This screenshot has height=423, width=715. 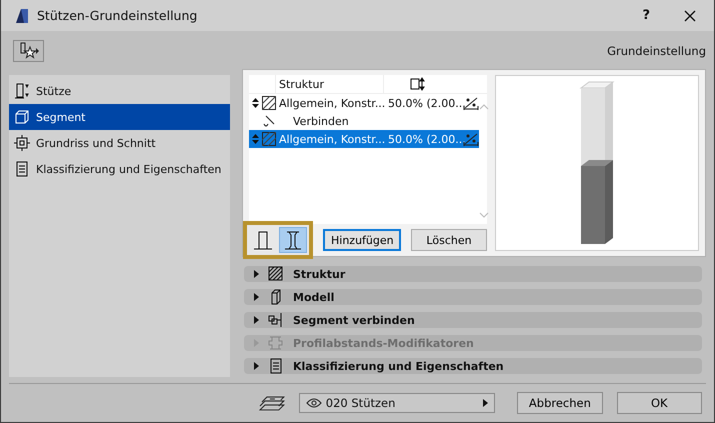 I want to click on app-logo-icon, so click(x=22, y=16).